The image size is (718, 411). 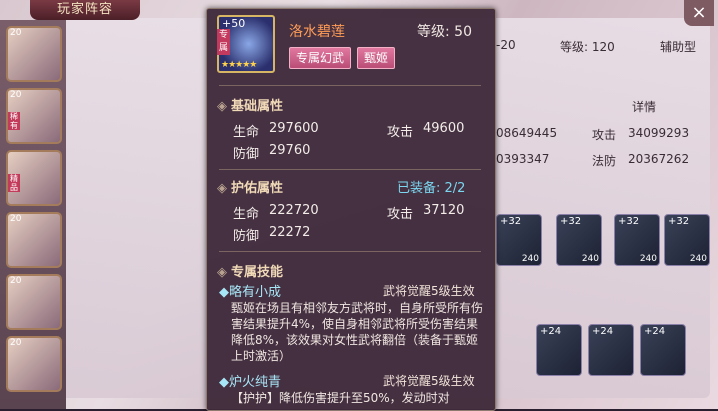 What do you see at coordinates (34, 116) in the screenshot?
I see `hero-slot: 20 稀有` at bounding box center [34, 116].